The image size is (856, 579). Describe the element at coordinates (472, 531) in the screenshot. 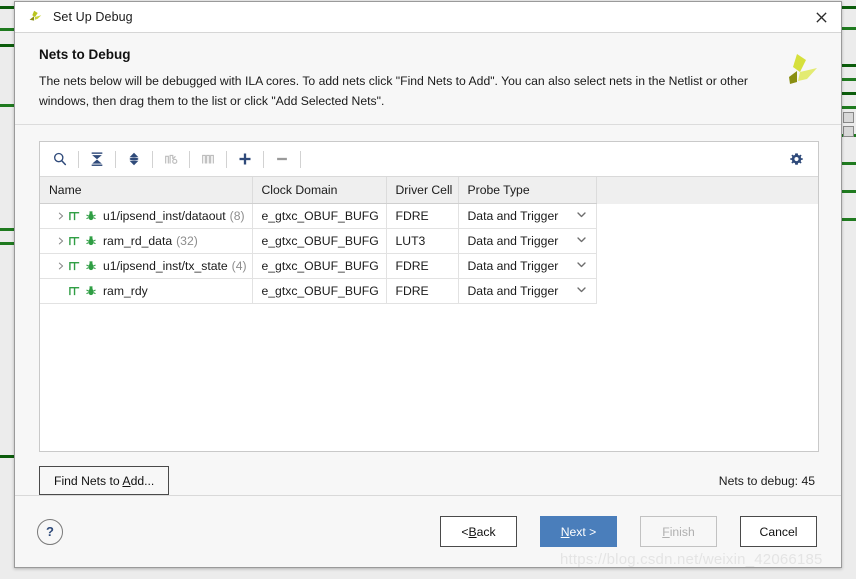

I see `back-mnemonic: B` at that location.